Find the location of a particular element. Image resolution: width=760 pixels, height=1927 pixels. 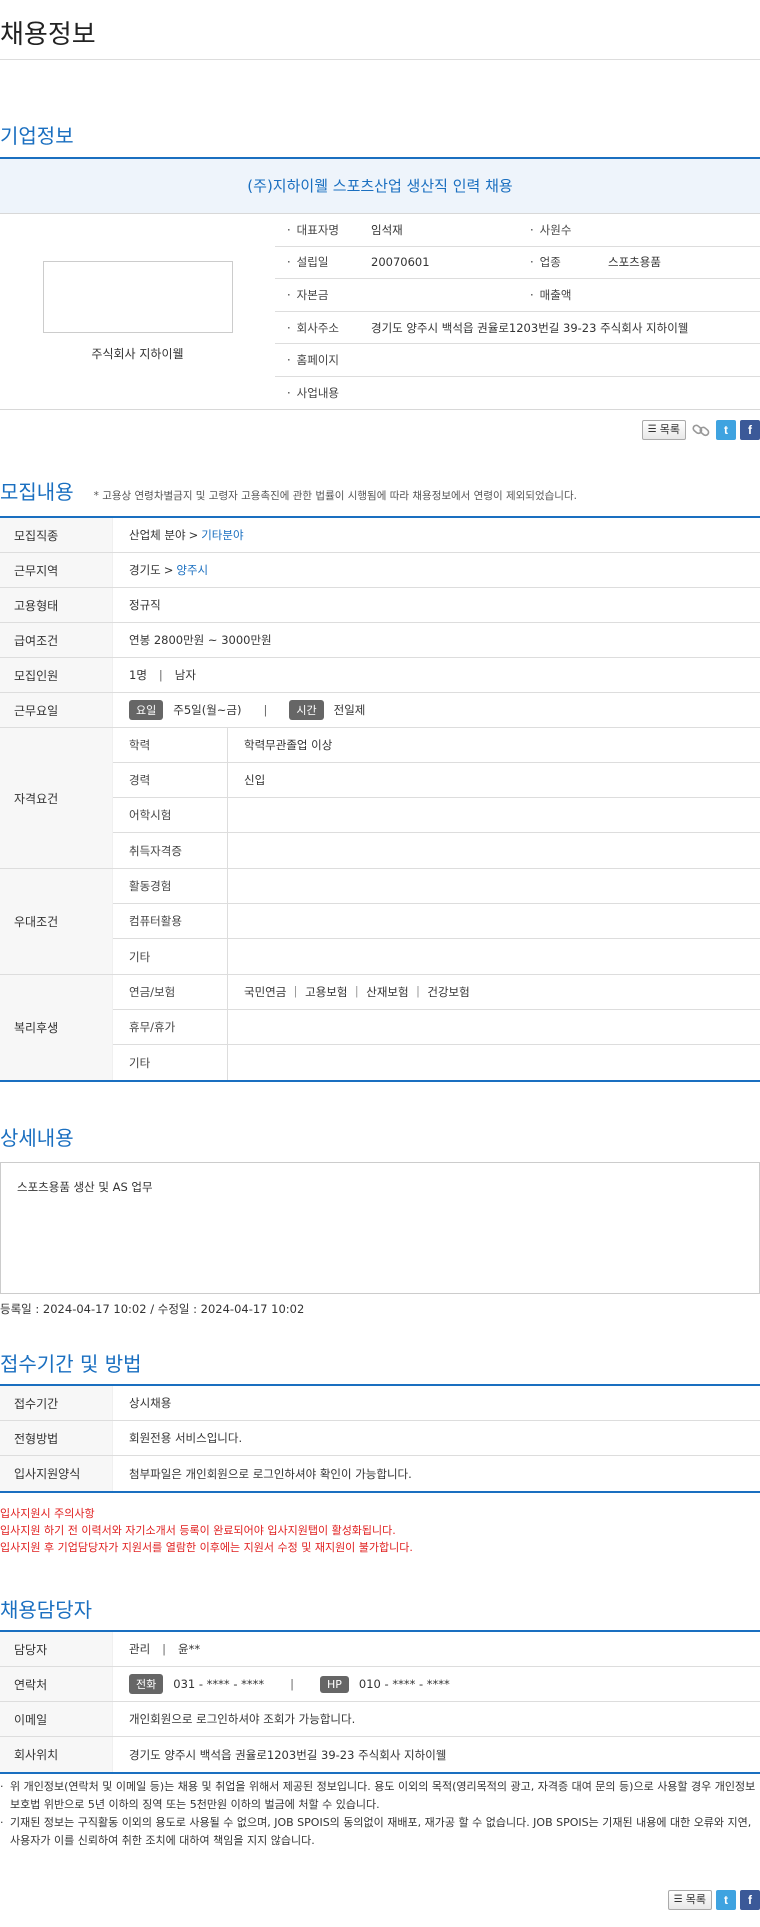

founded-value: 20070601 is located at coordinates (400, 262).